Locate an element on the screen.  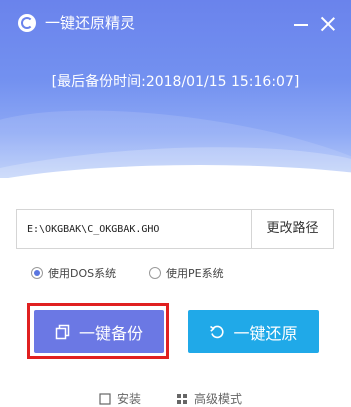
copy-icon is located at coordinates (62, 331).